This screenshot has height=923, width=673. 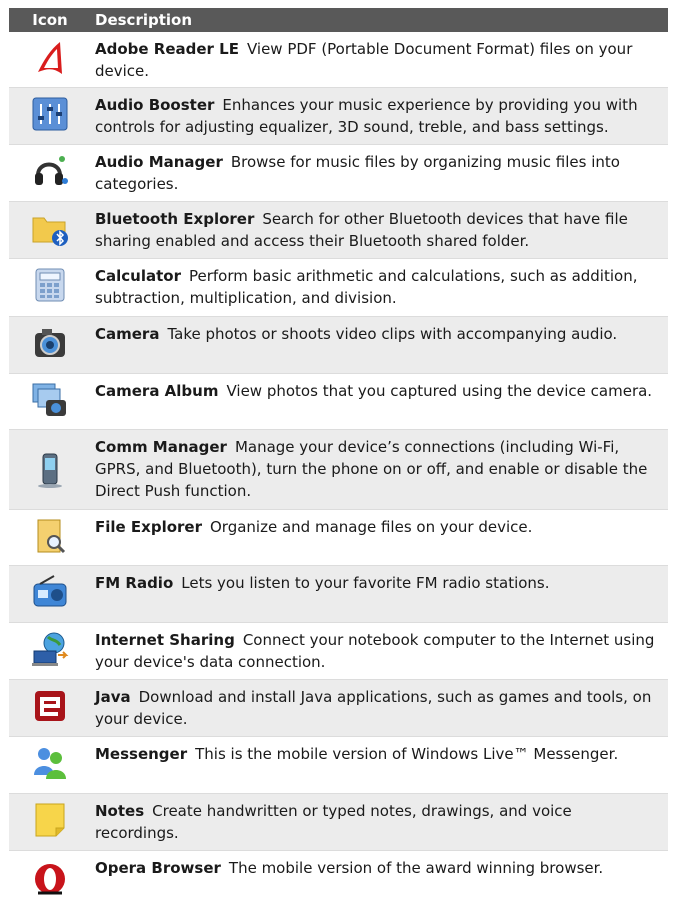 I want to click on program-name: Java, so click(x=113, y=697).